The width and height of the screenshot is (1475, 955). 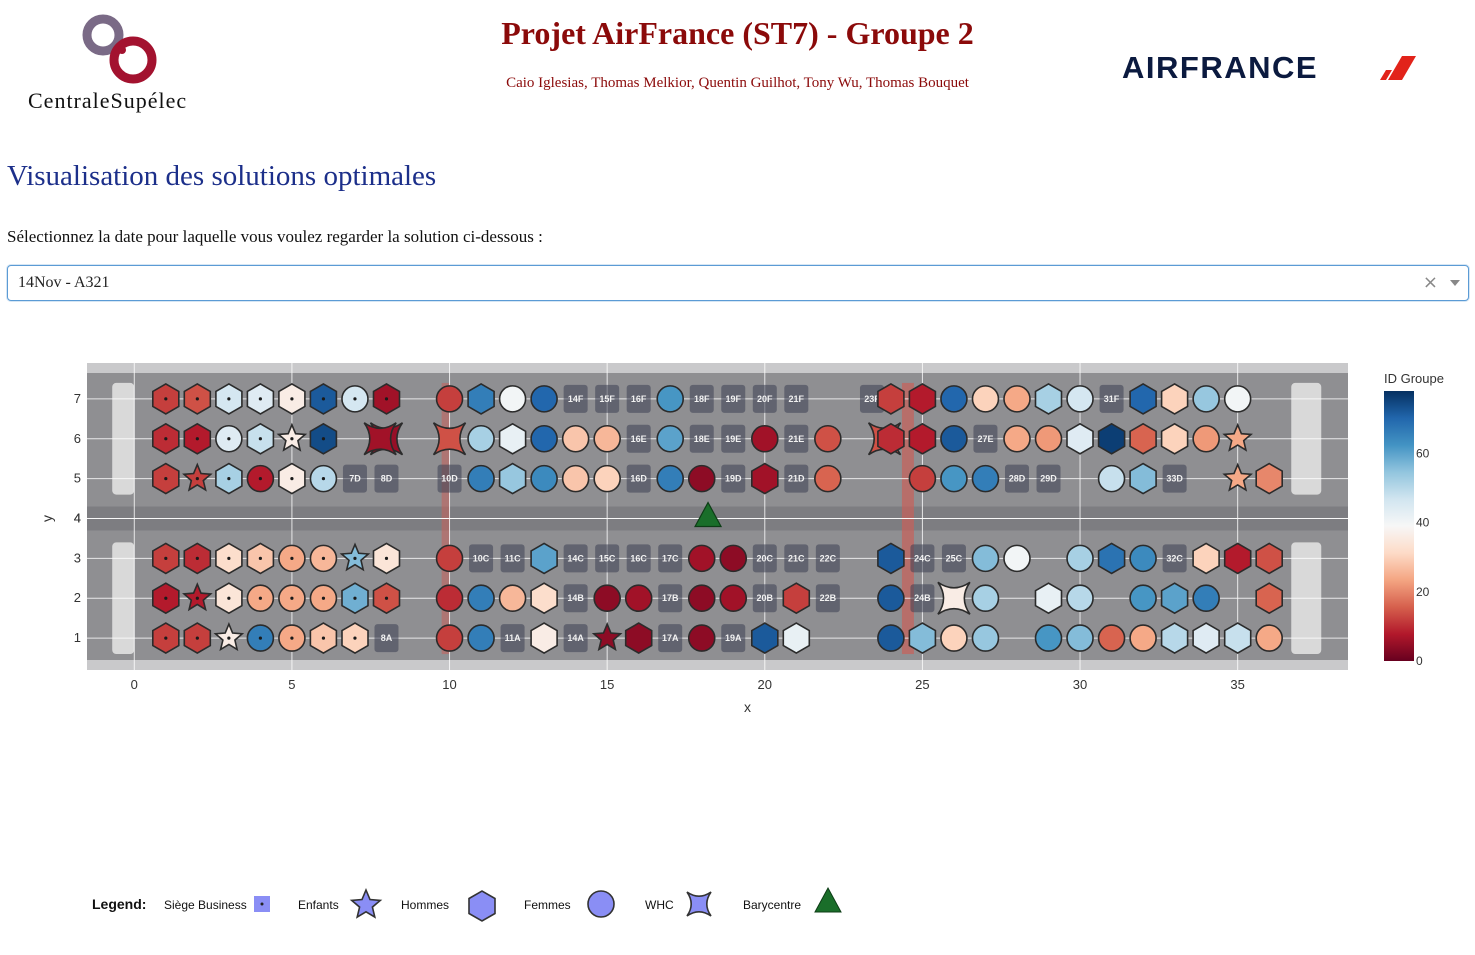 What do you see at coordinates (380, 439) in the screenshot?
I see `passenger-whc` at bounding box center [380, 439].